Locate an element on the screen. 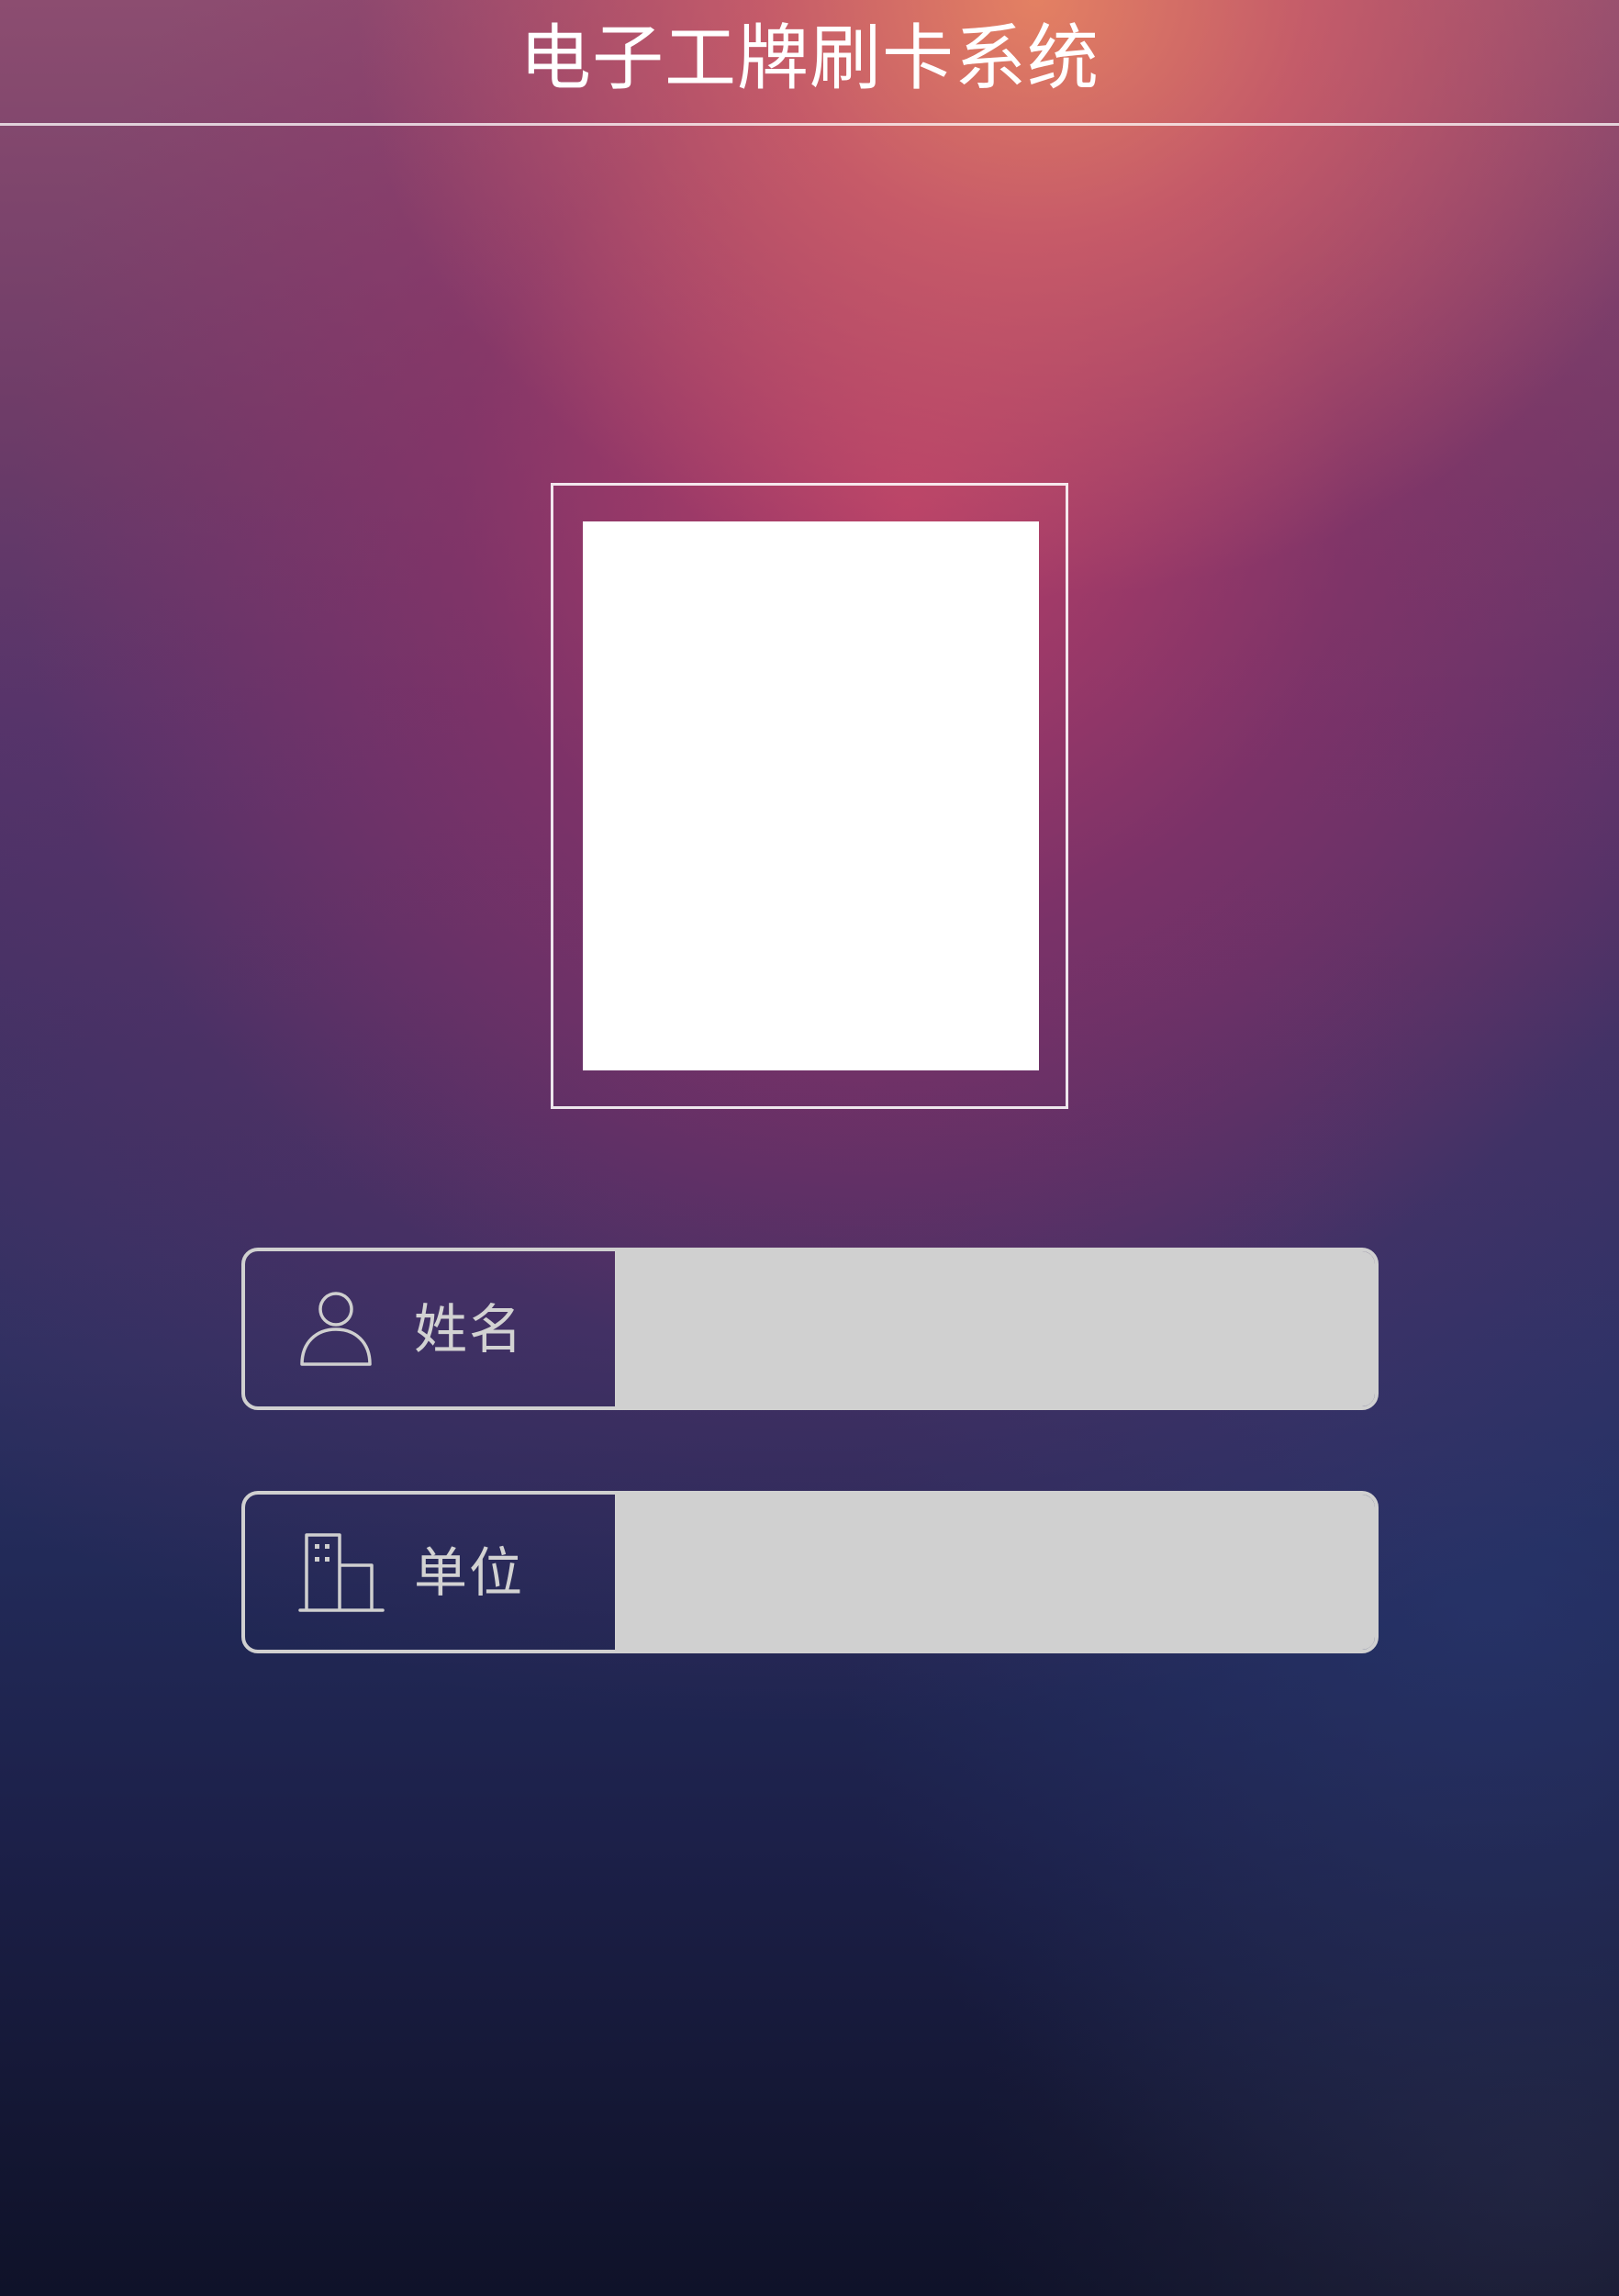  app-header: 电子工牌刷卡系统 is located at coordinates (809, 63).